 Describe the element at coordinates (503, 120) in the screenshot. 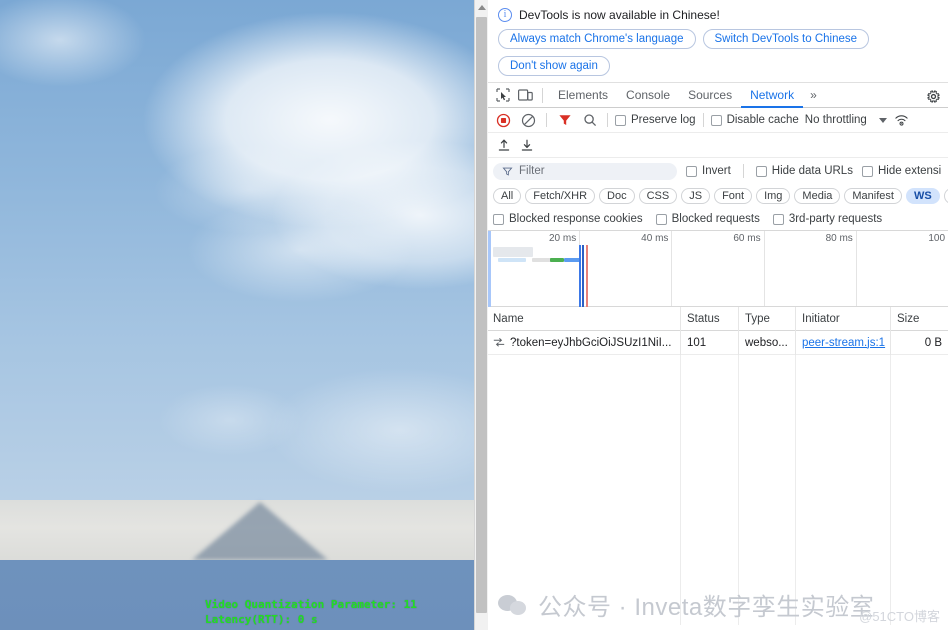

I see `record-stop-icon` at that location.